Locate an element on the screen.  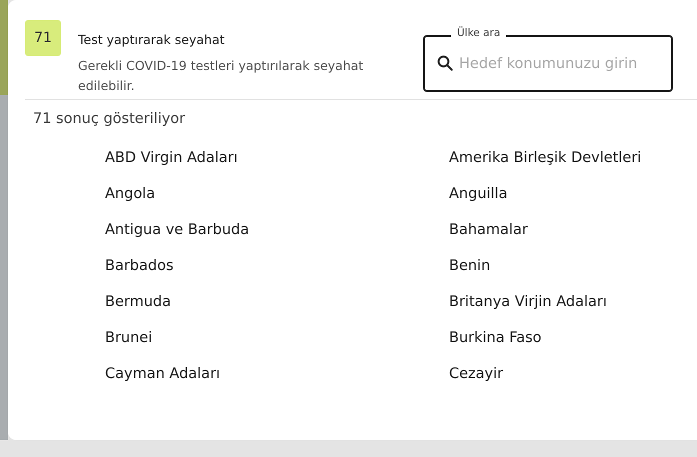
country-link: Cayman Adaları is located at coordinates (162, 374).